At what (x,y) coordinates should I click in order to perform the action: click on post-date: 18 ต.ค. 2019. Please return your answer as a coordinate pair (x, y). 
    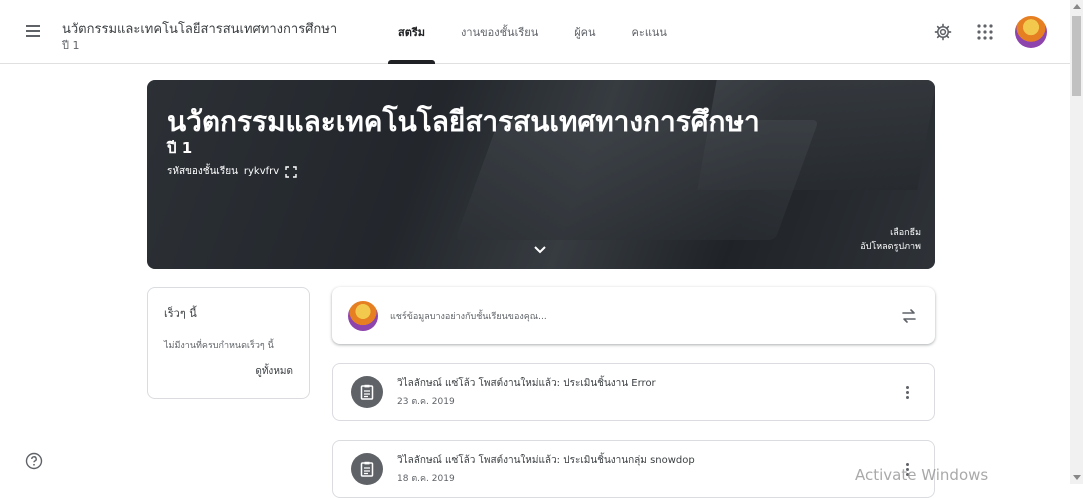
    Looking at the image, I should click on (426, 479).